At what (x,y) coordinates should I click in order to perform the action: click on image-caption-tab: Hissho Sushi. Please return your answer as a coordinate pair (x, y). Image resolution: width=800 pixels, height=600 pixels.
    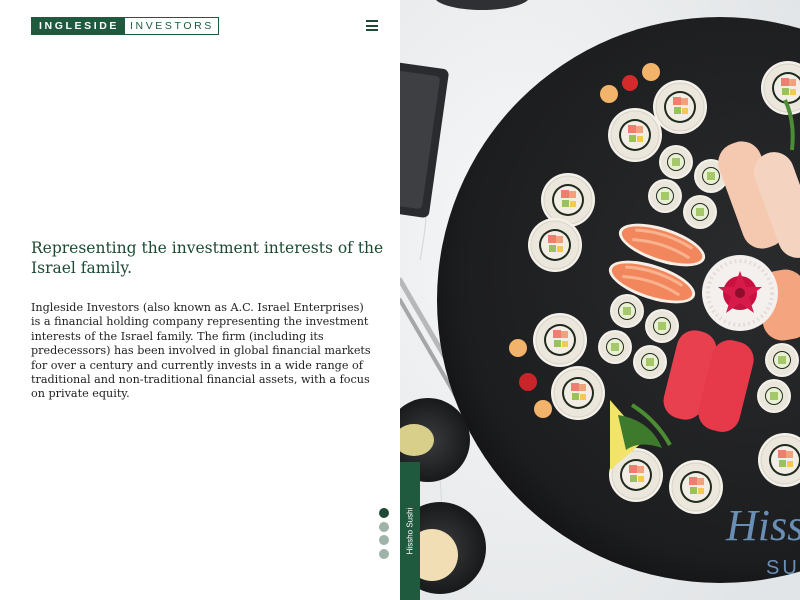
    Looking at the image, I should click on (410, 531).